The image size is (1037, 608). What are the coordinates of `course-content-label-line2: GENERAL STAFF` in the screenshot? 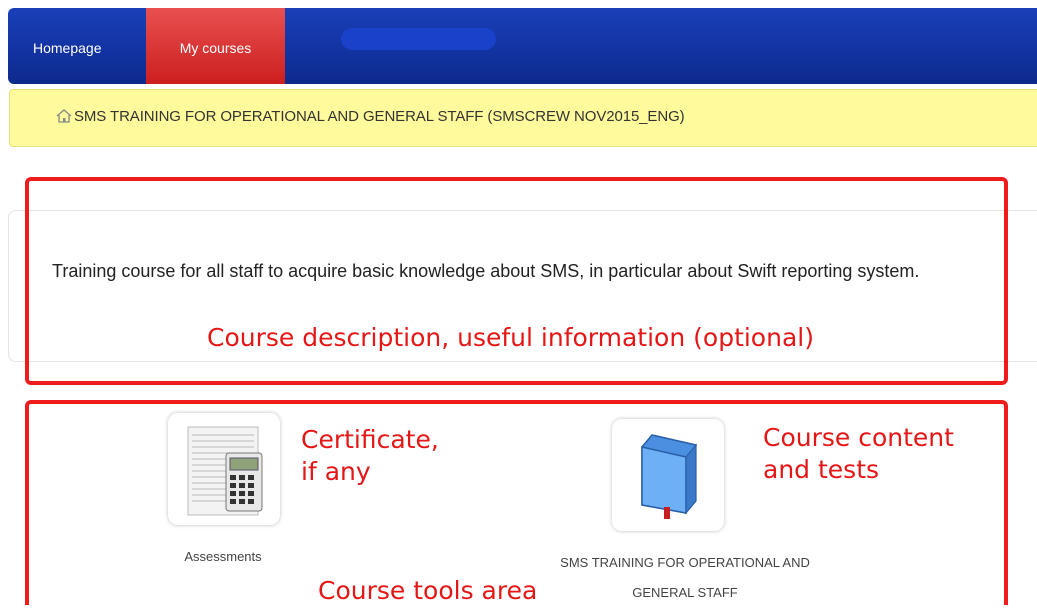 It's located at (685, 592).